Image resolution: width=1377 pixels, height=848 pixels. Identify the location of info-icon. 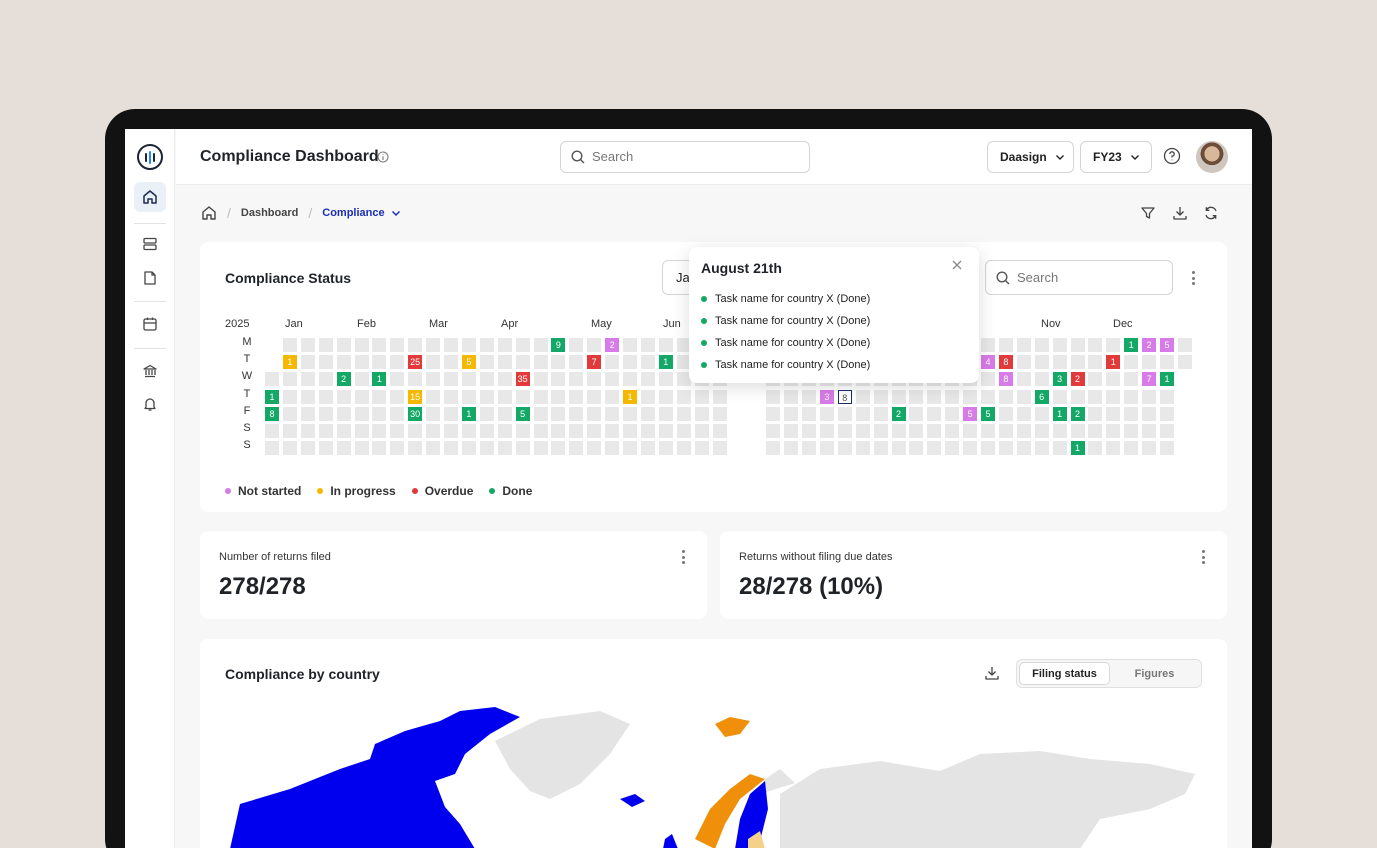
(383, 157).